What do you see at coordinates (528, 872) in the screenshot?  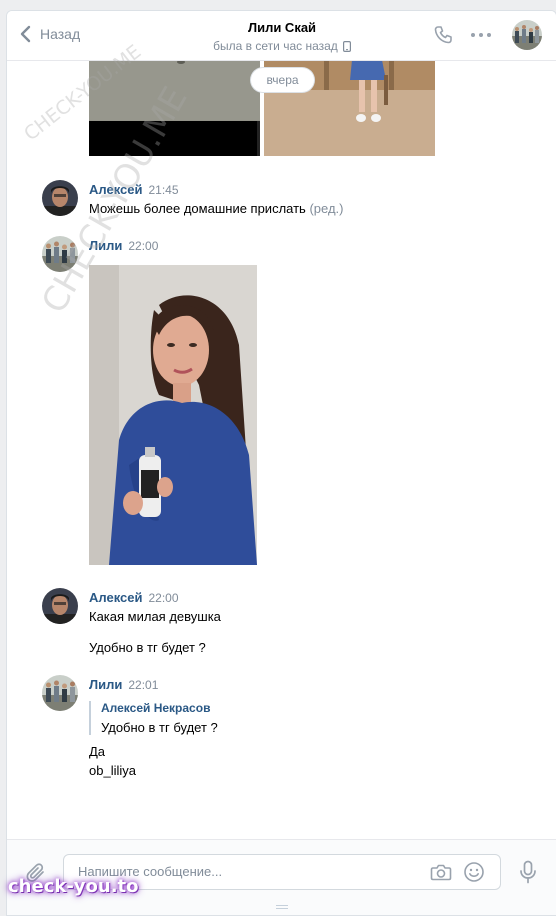 I see `microphone-icon` at bounding box center [528, 872].